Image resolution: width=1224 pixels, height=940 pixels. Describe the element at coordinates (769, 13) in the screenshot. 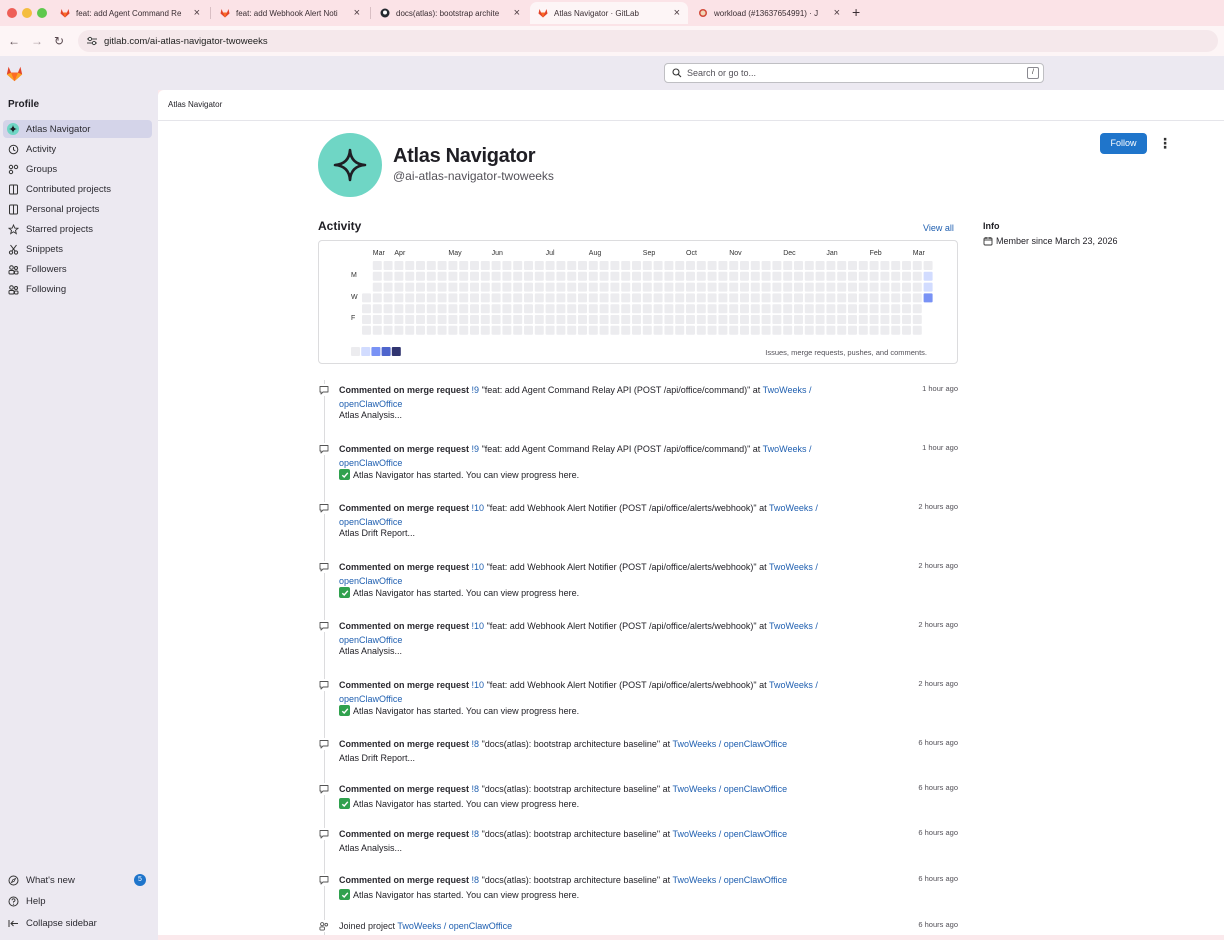

I see `browser-tab: workload (#13637654991) · J ×` at that location.